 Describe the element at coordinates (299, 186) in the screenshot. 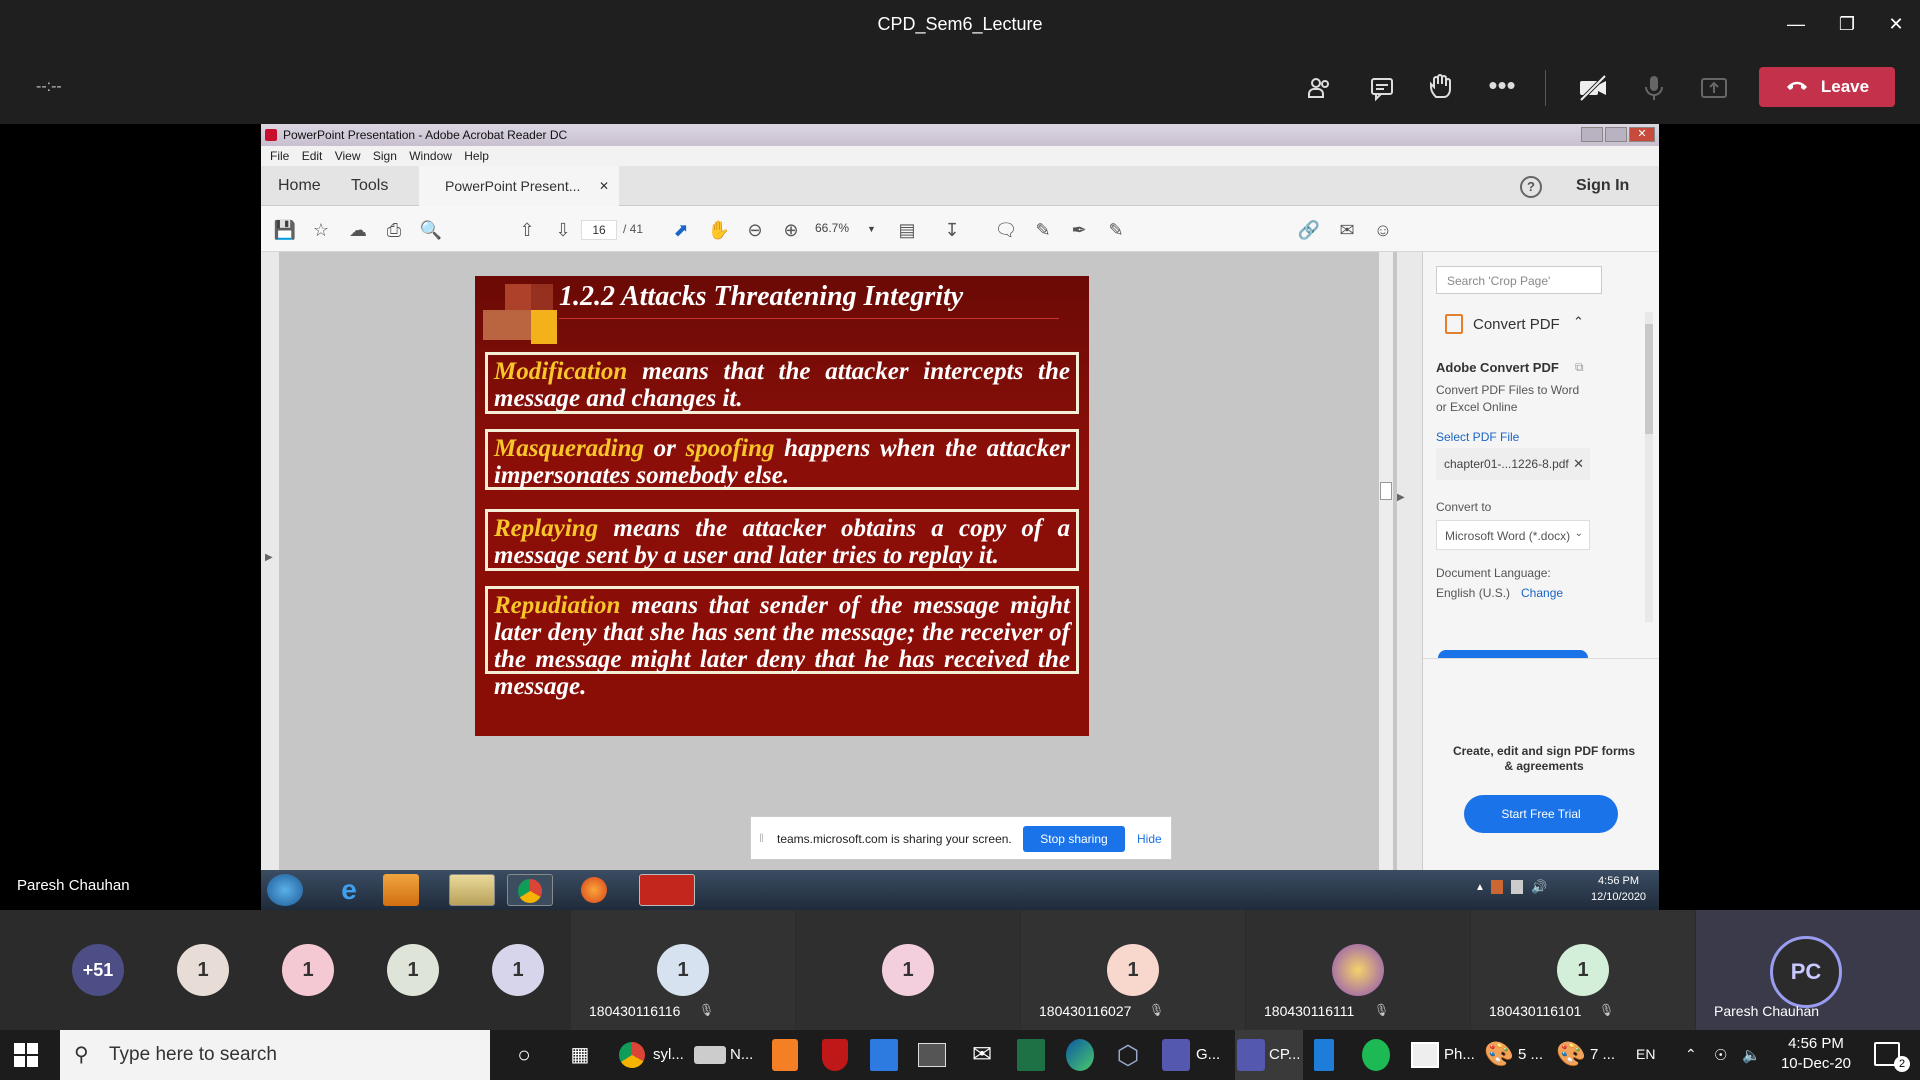

I see `tab-home: Home` at that location.